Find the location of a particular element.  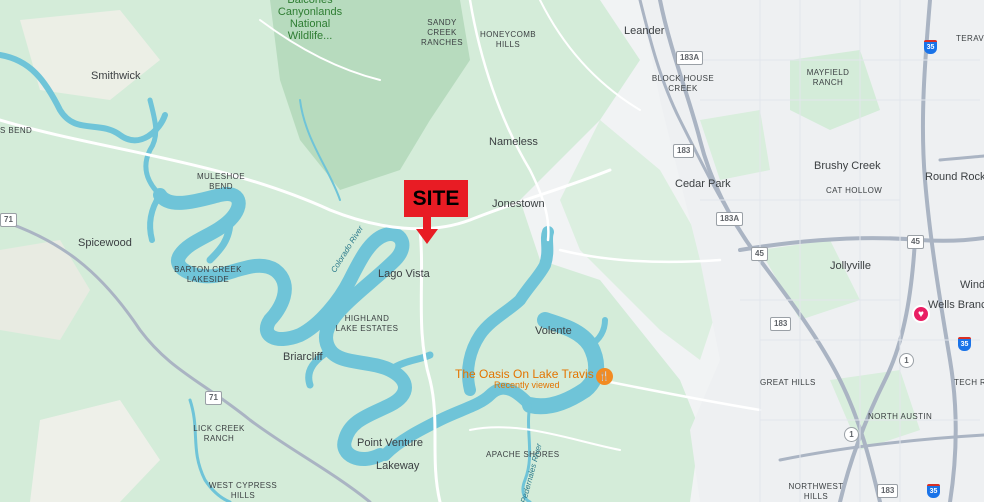

volente-label: Volente is located at coordinates (553, 331).